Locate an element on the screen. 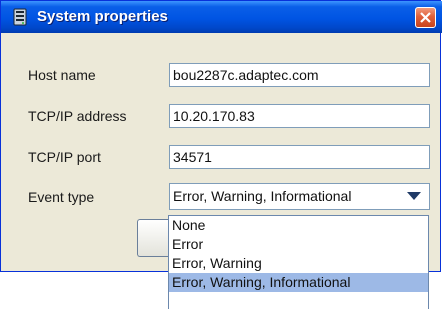 The width and height of the screenshot is (443, 309). title-bar: System properties is located at coordinates (221, 17).